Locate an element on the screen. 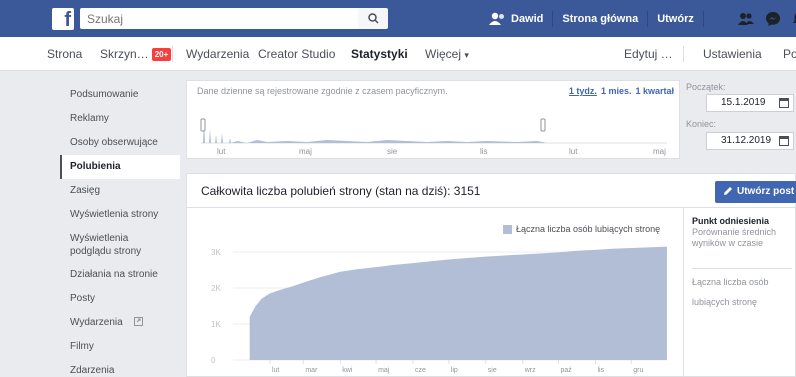 This screenshot has height=377, width=796. range-end-handle is located at coordinates (543, 125).